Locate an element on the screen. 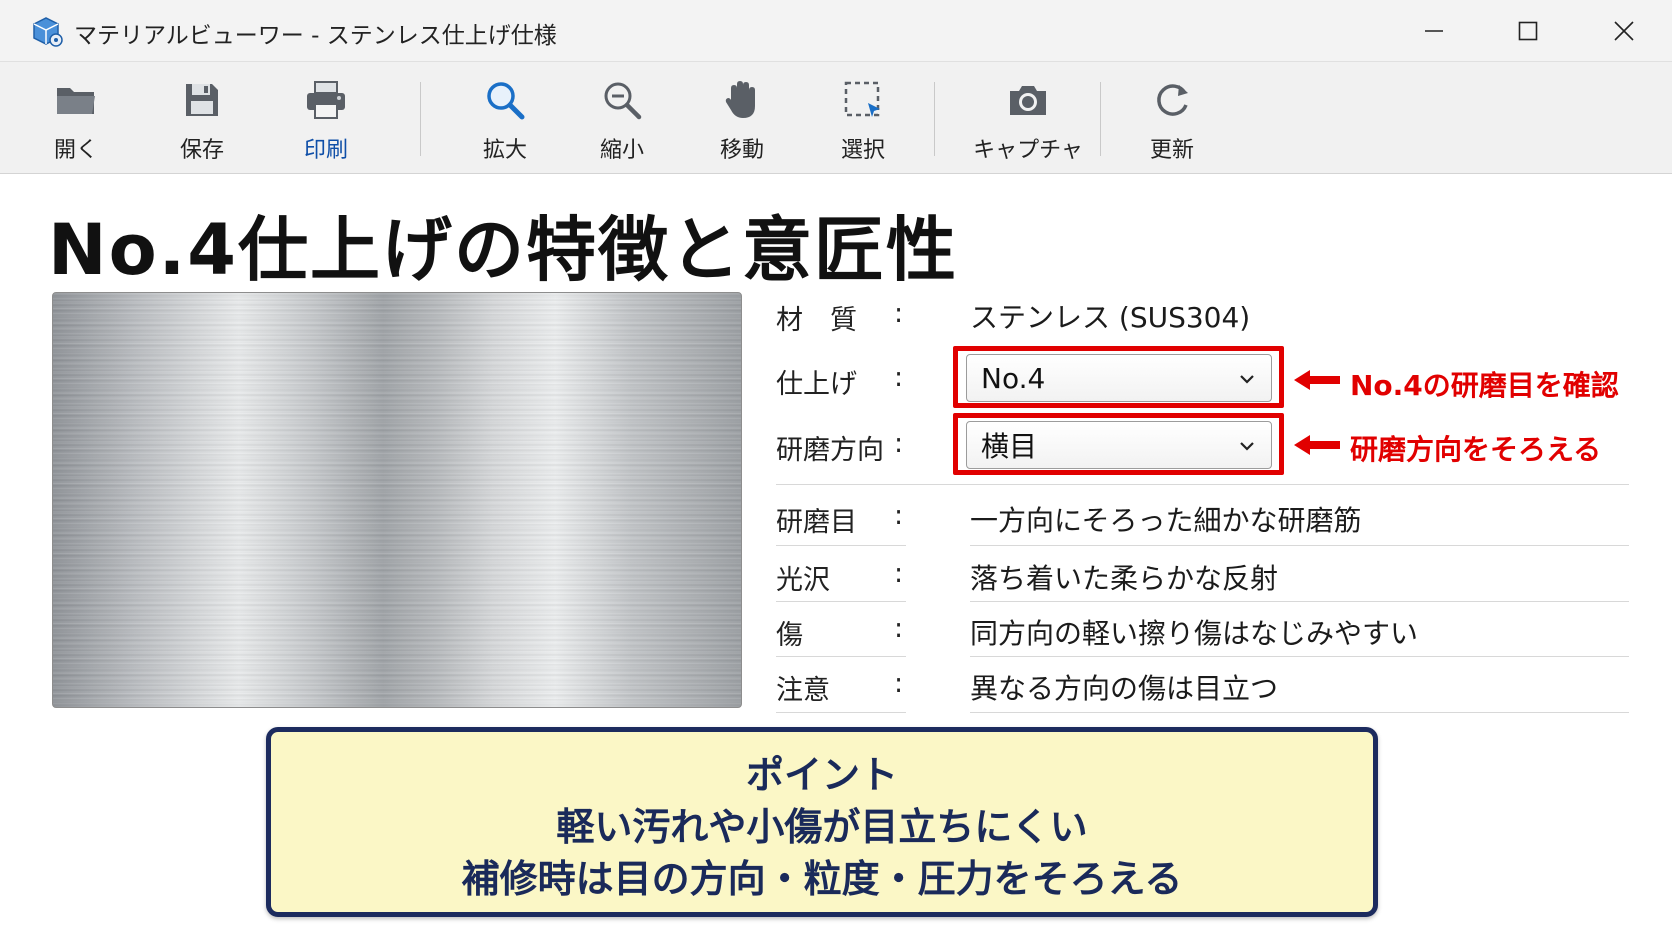  direction-note: 研磨方向をそろえる is located at coordinates (1476, 449).